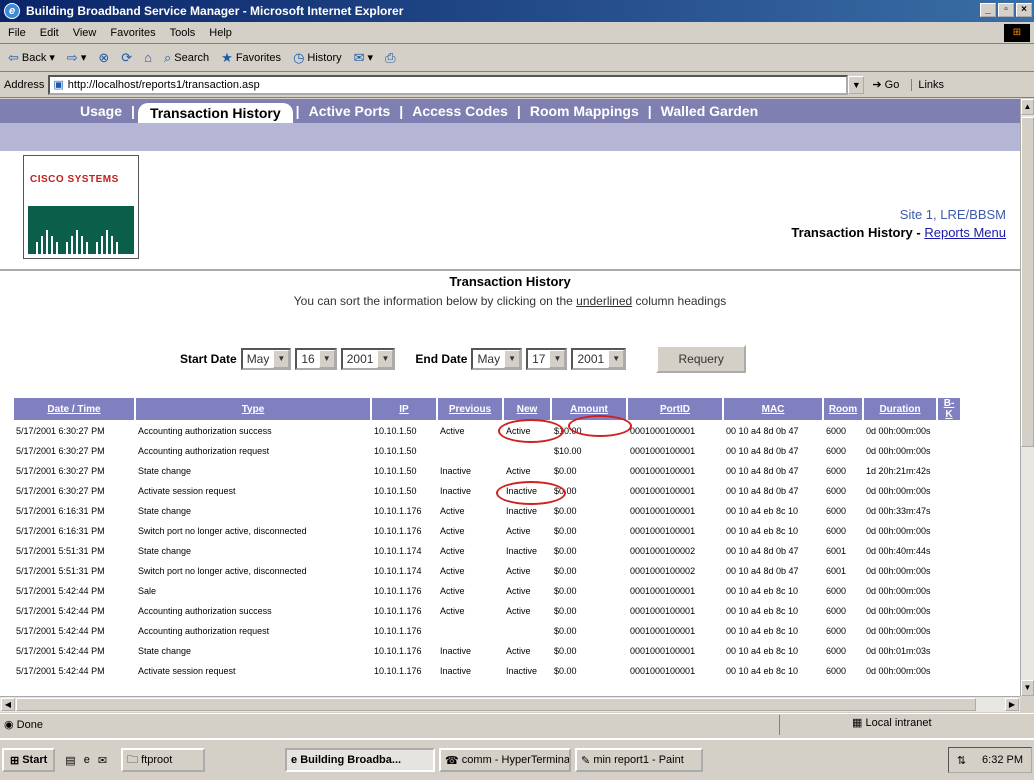 This screenshot has height=780, width=1034. What do you see at coordinates (965, 232) in the screenshot?
I see `reports-menu-link: Reports Menu` at bounding box center [965, 232].